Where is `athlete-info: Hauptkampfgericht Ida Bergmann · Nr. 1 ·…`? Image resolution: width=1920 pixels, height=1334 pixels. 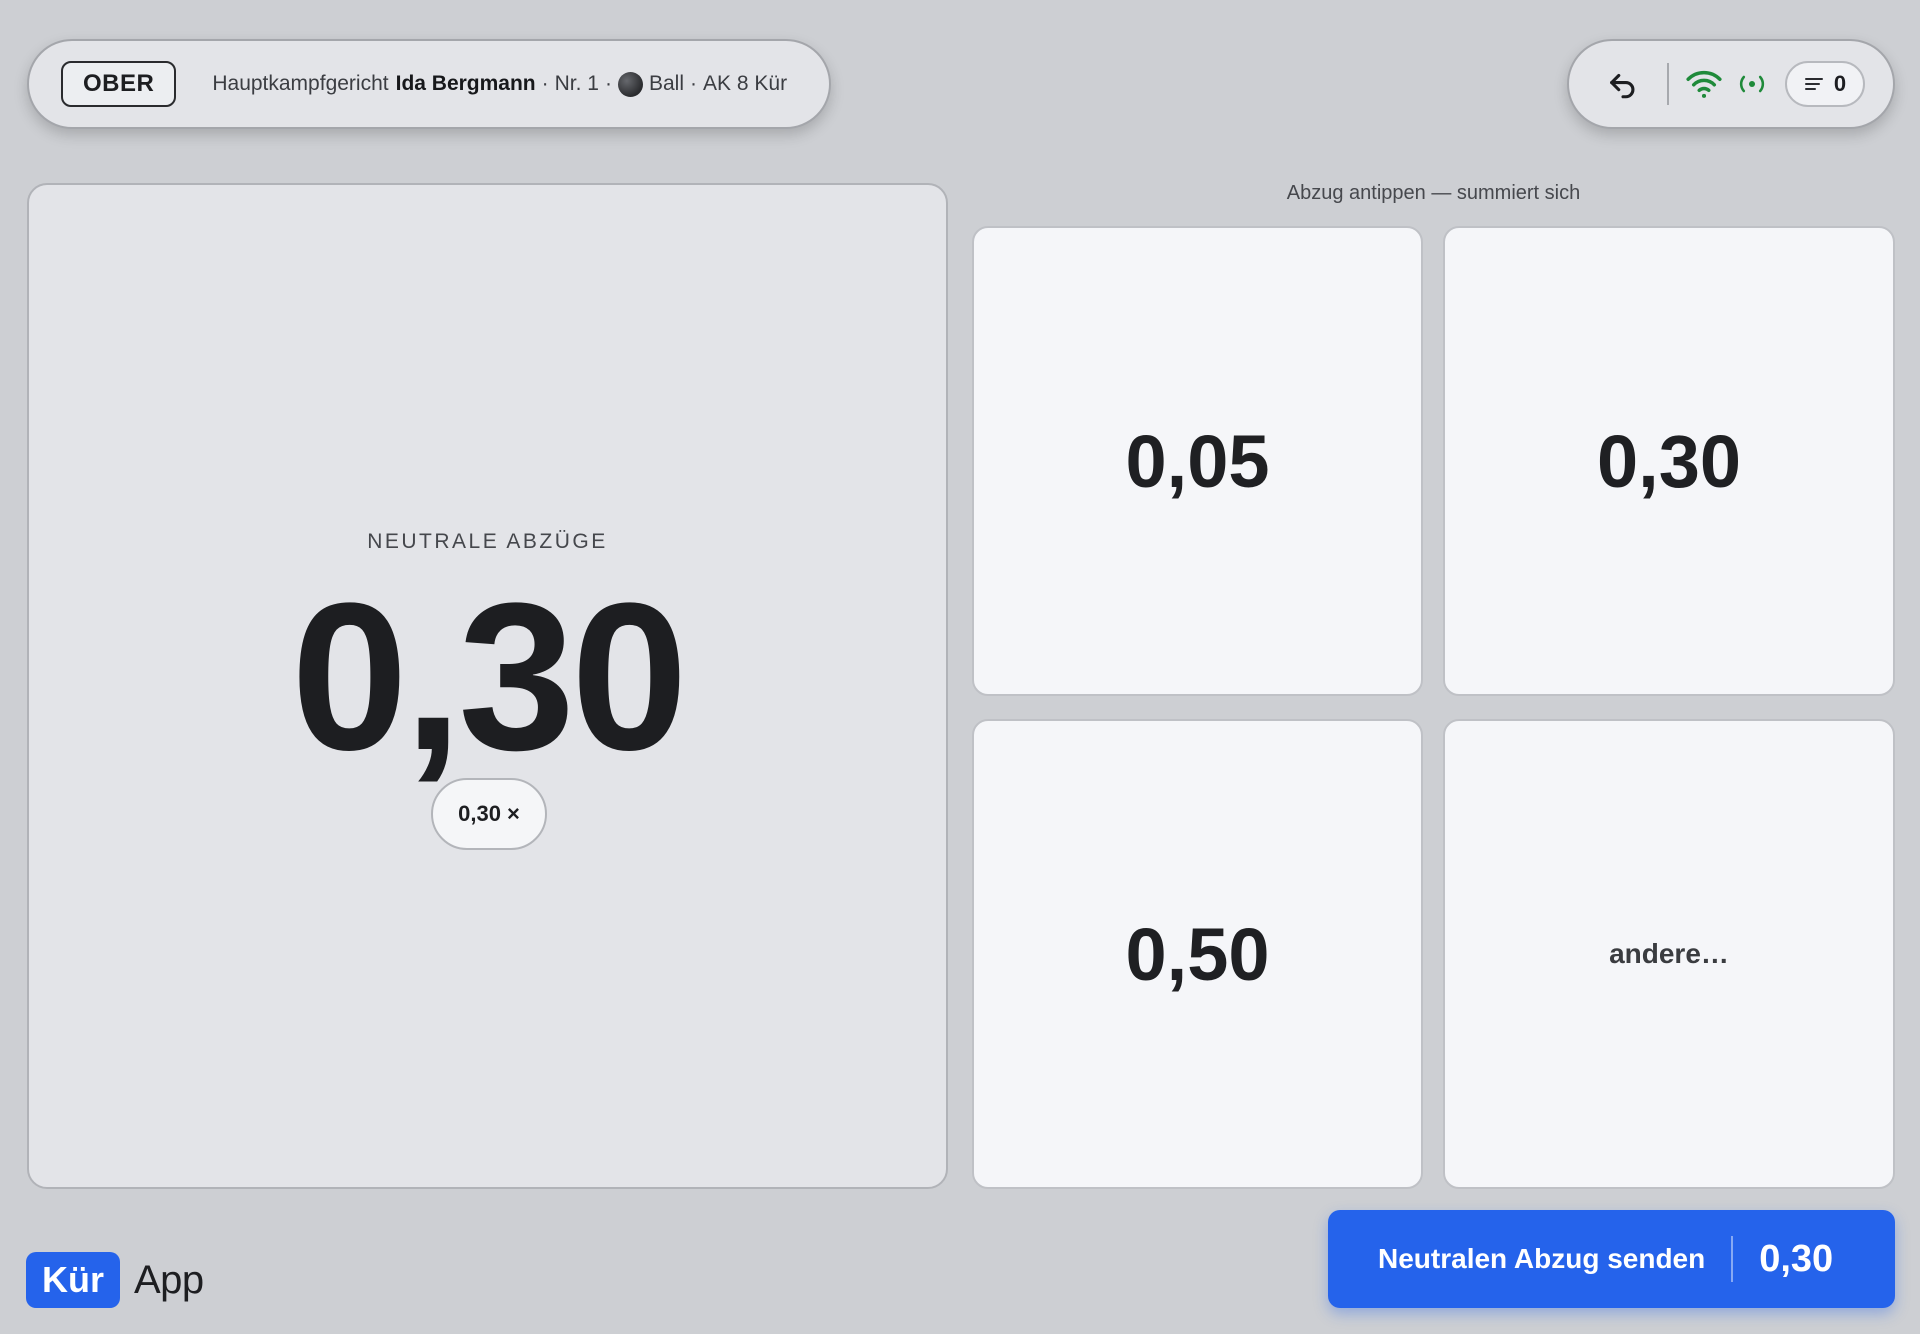 athlete-info: Hauptkampfgericht Ida Bergmann · Nr. 1 ·… is located at coordinates (500, 84).